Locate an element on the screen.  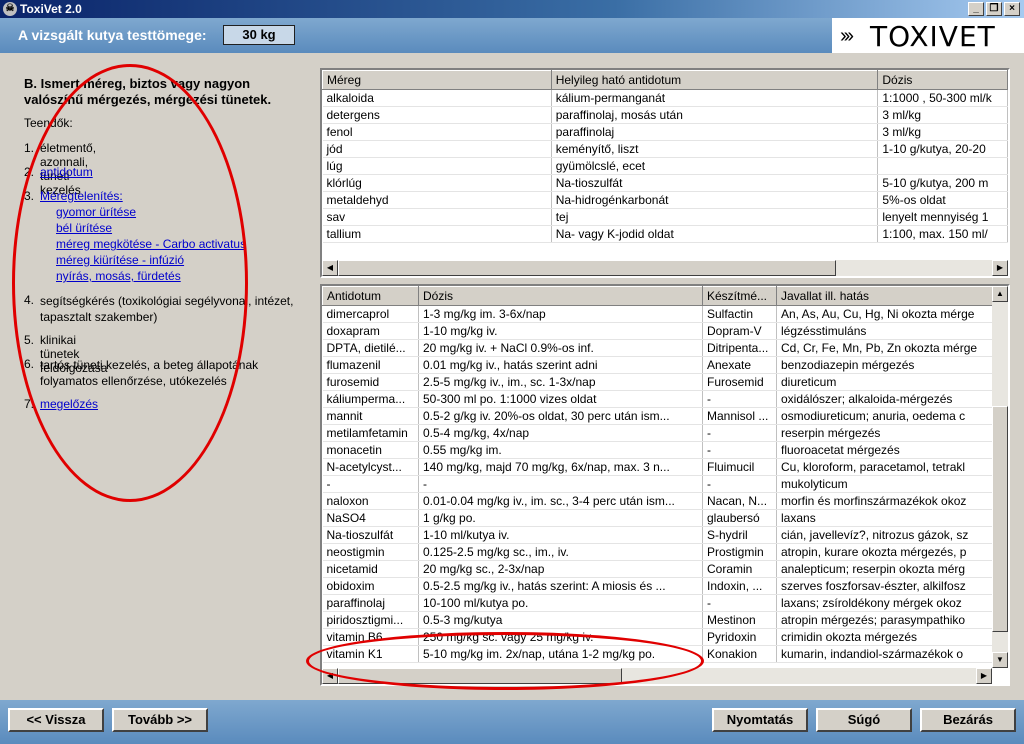
infuzio-link: méreg kiürítése - infúzió is located at coordinates (120, 260).